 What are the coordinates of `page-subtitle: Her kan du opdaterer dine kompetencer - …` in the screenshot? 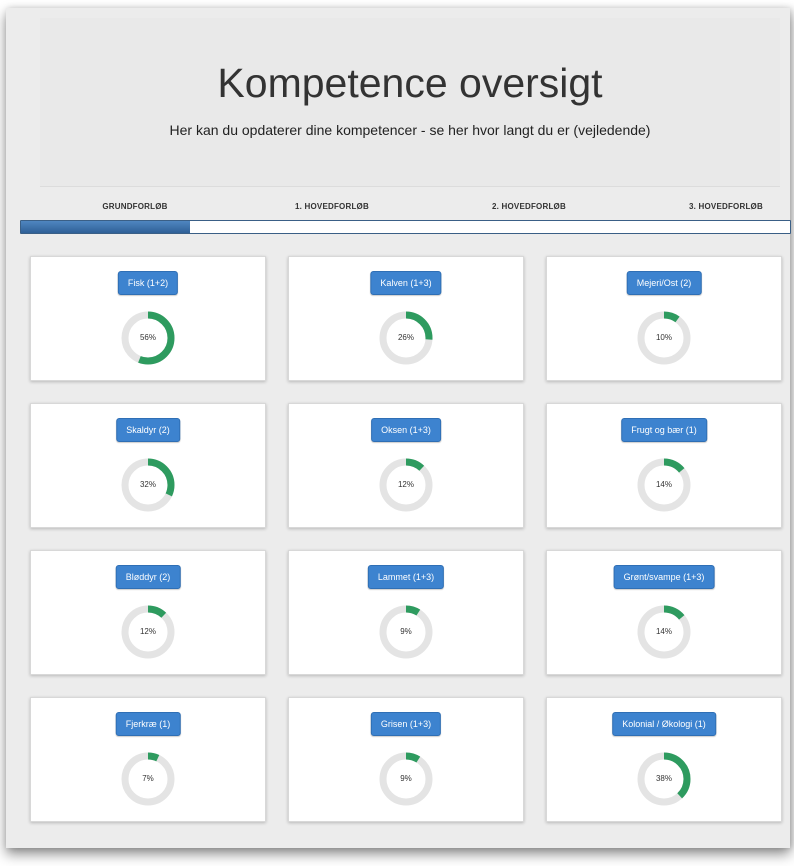 It's located at (410, 130).